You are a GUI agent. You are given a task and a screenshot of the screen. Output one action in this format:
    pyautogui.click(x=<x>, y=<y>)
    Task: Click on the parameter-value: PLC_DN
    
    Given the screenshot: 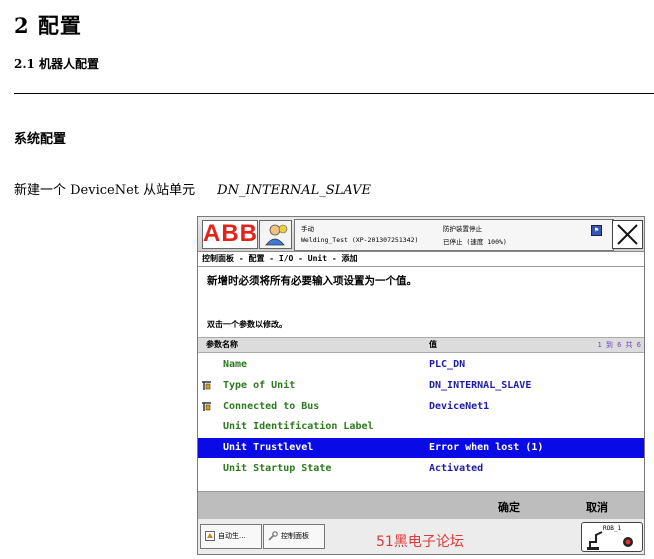 What is the action you would take?
    pyautogui.click(x=447, y=364)
    